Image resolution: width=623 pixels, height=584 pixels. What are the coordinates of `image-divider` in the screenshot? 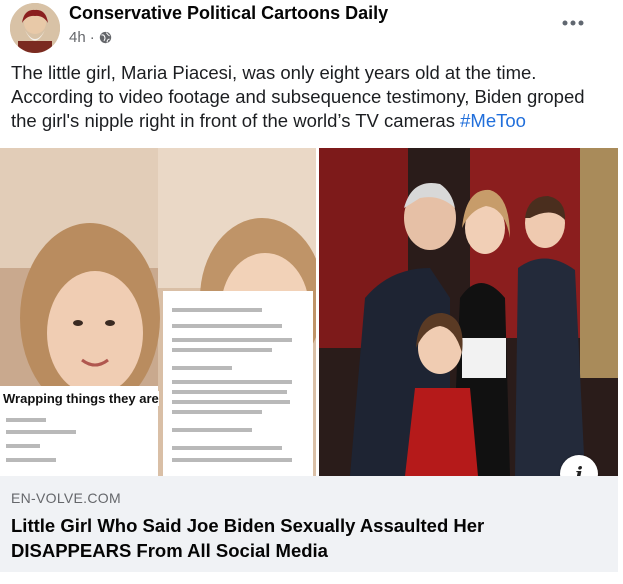 It's located at (317, 312).